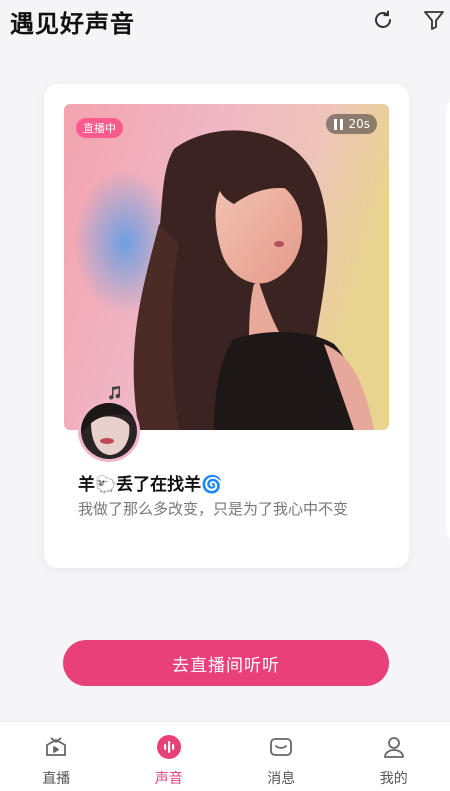 This screenshot has height=791, width=450. I want to click on next-card-peek, so click(448, 320).